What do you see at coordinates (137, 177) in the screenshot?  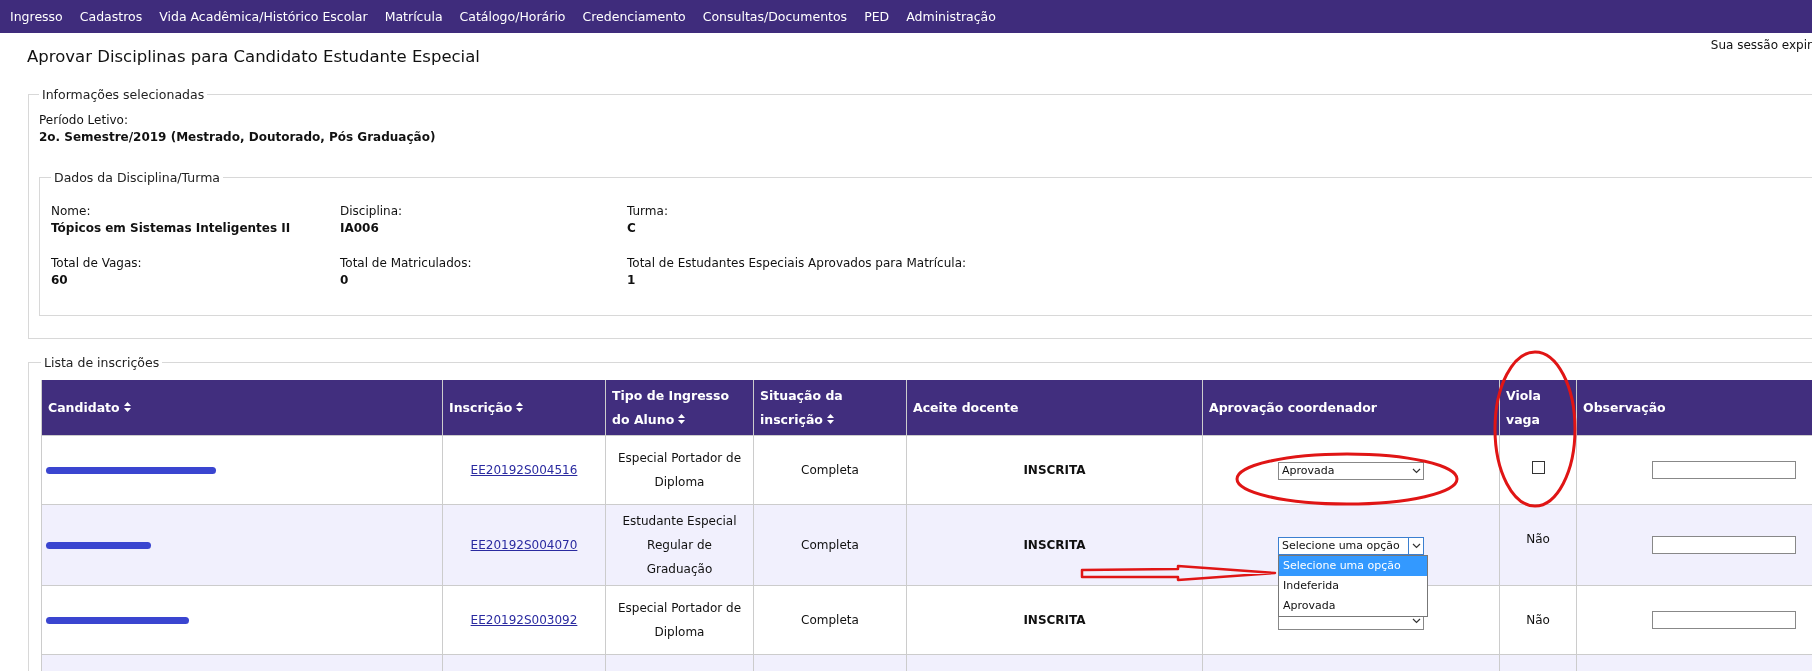 I see `panel-legend: Dados da Disciplina/Turma` at bounding box center [137, 177].